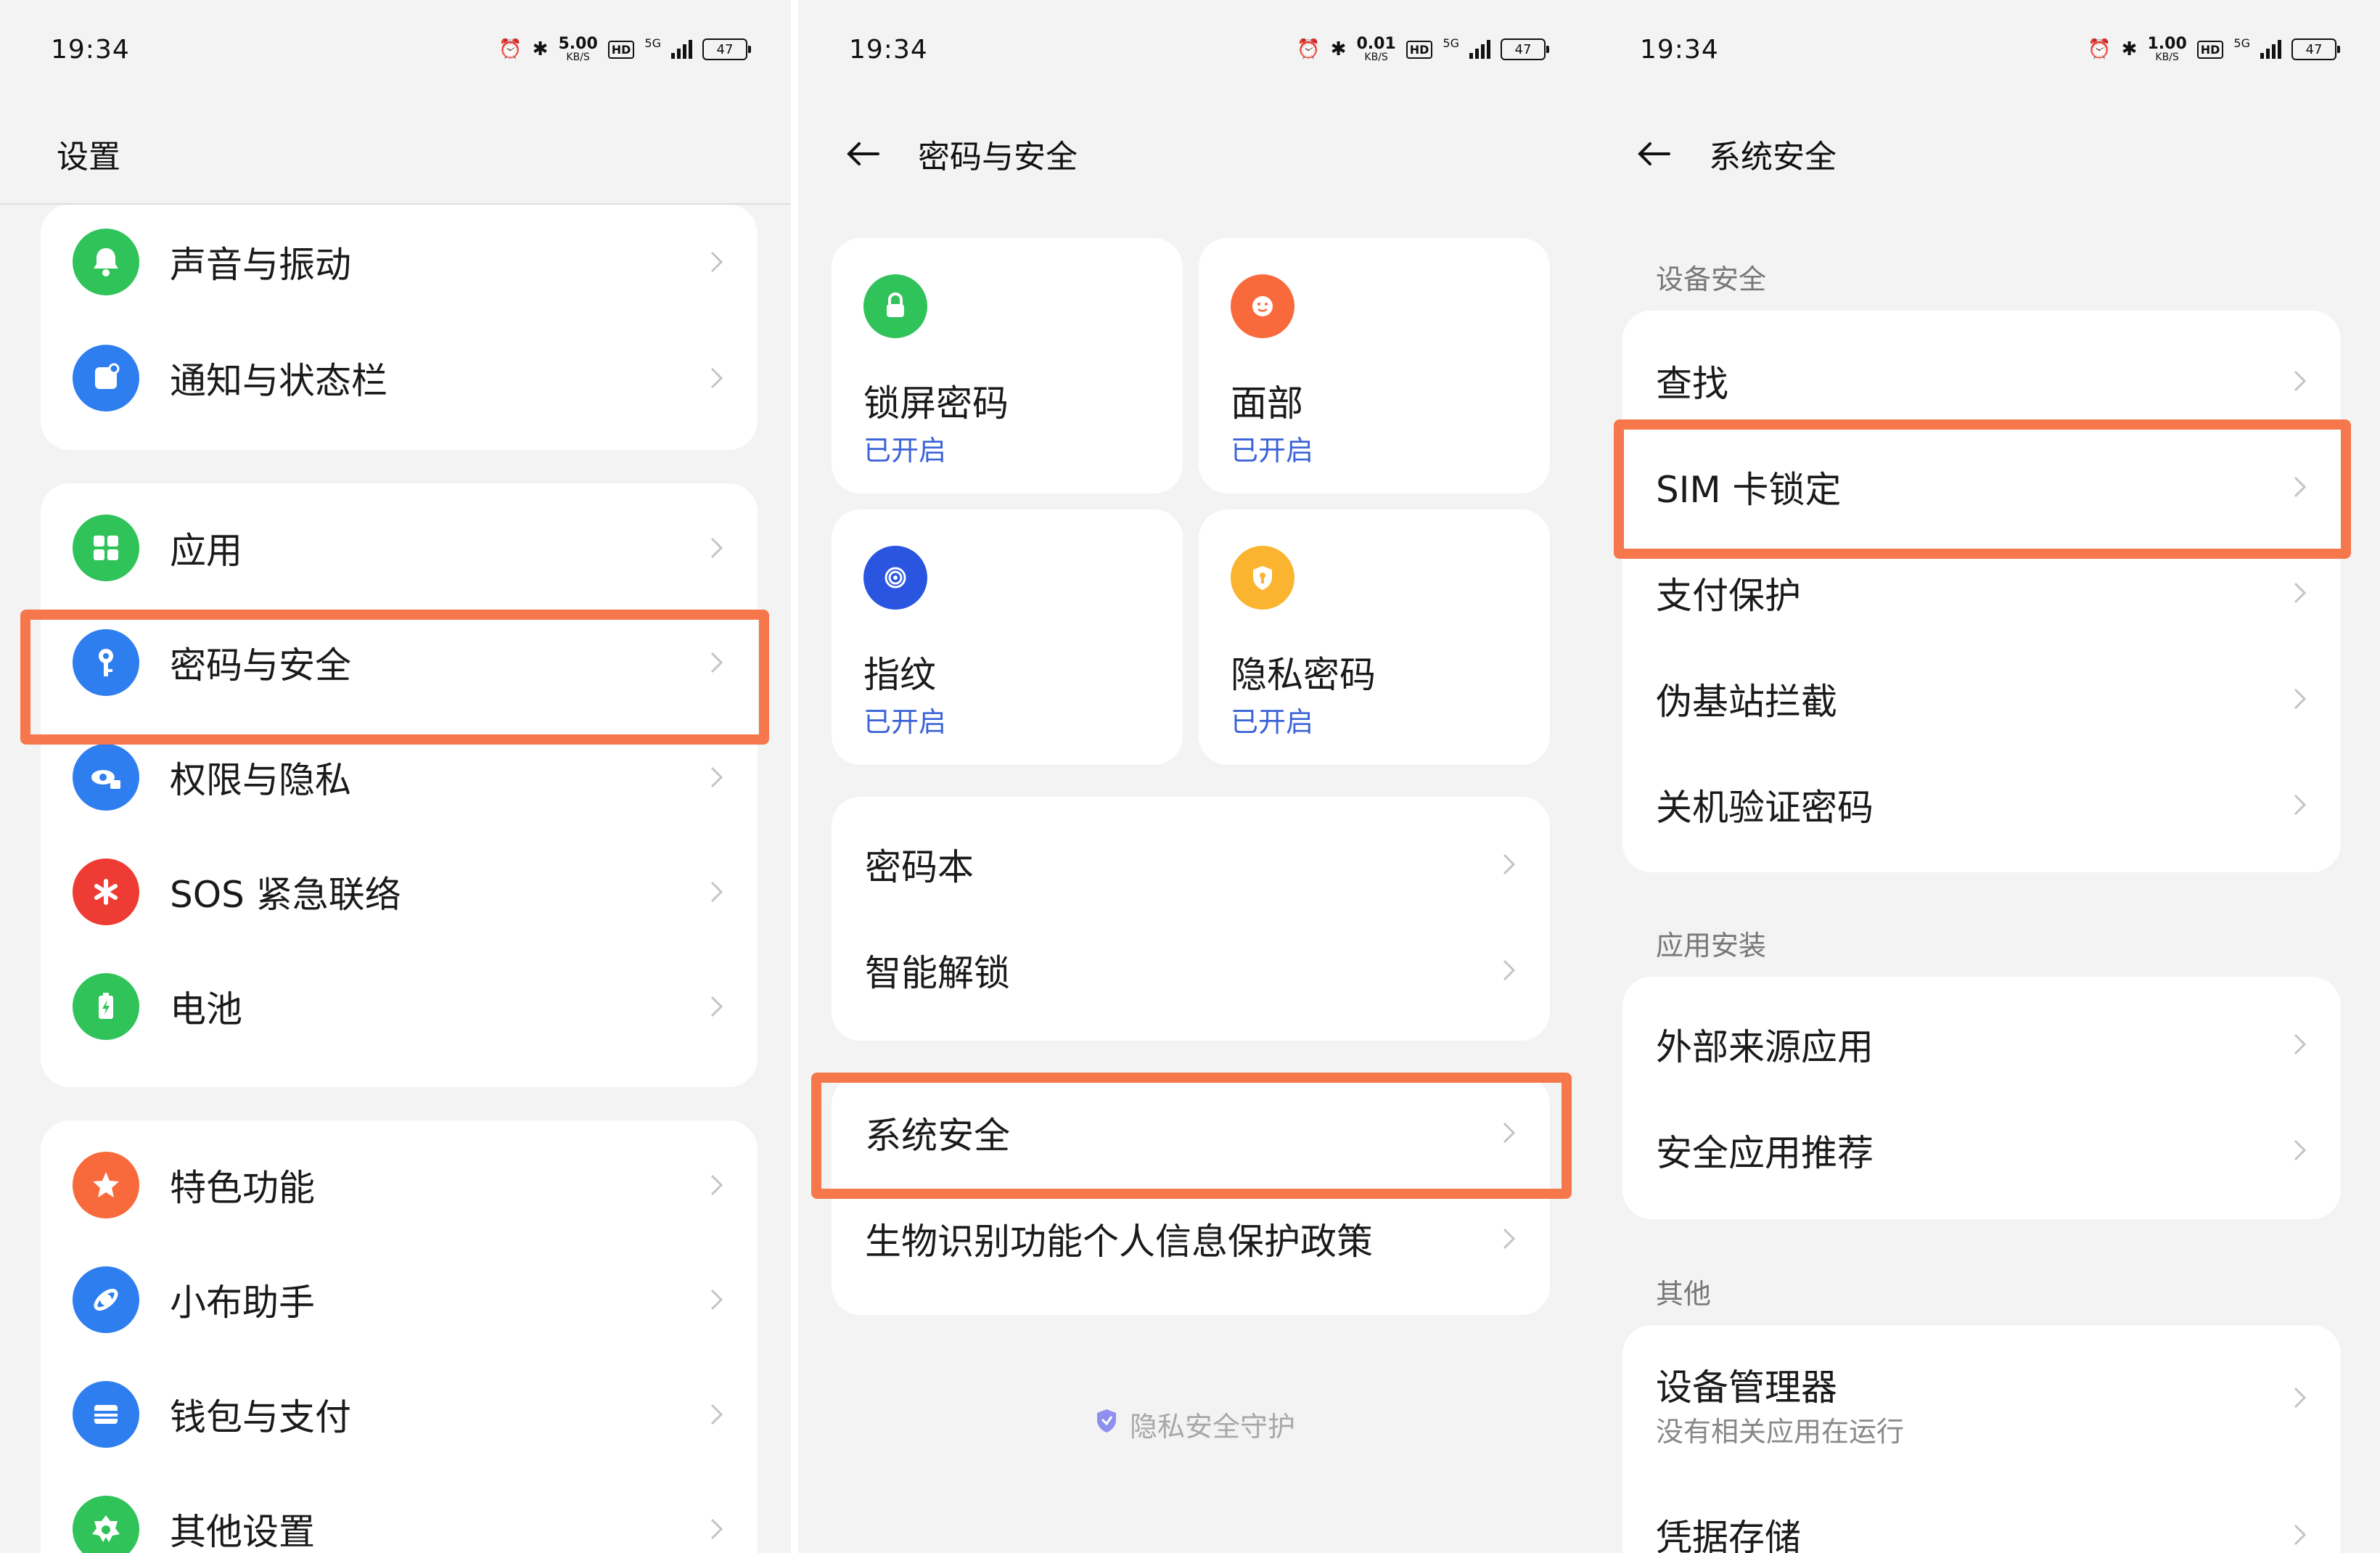 This screenshot has width=2380, height=1553. What do you see at coordinates (106, 1299) in the screenshot?
I see `assistant-icon` at bounding box center [106, 1299].